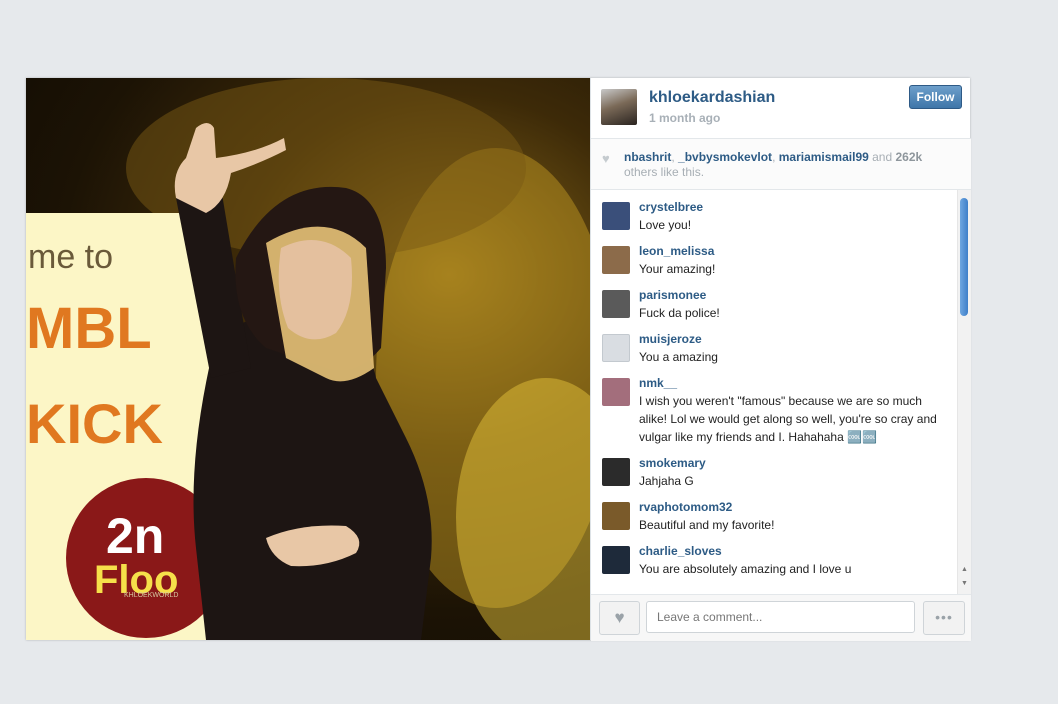 Image resolution: width=1058 pixels, height=704 pixels. I want to click on comment-username: charlie_sloves, so click(797, 551).